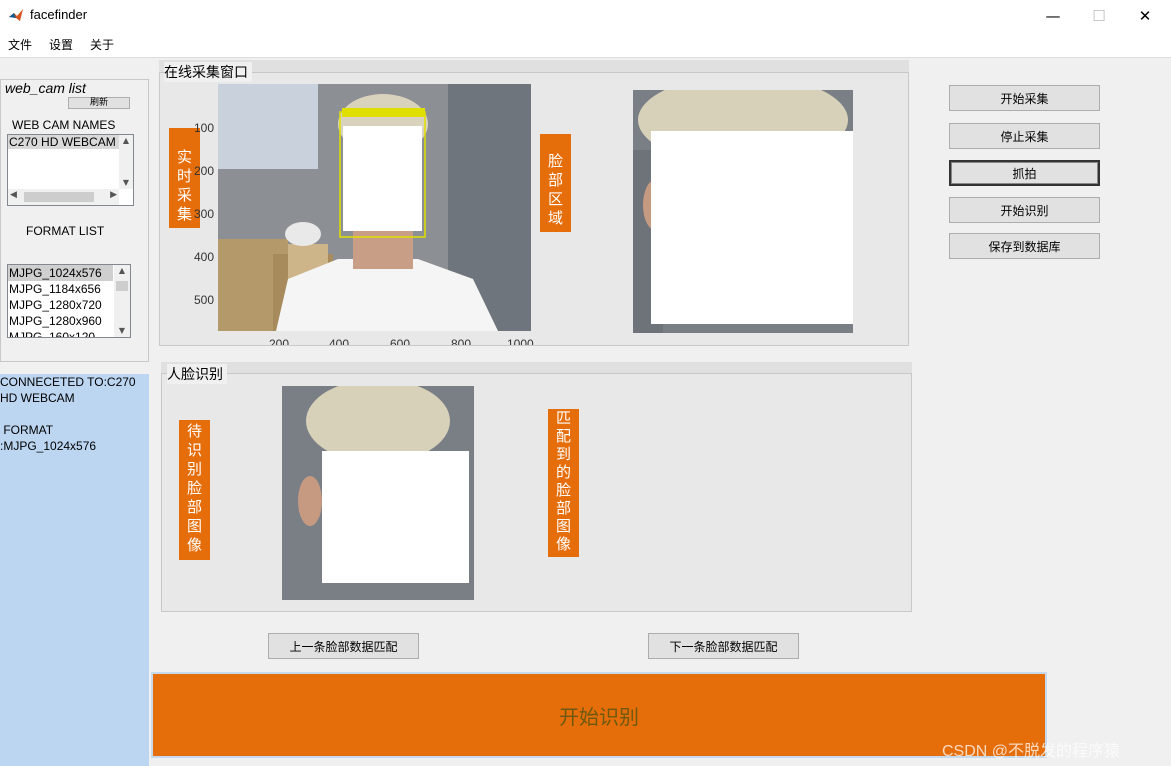  Describe the element at coordinates (16, 15) in the screenshot. I see `matlab-logo-icon` at that location.